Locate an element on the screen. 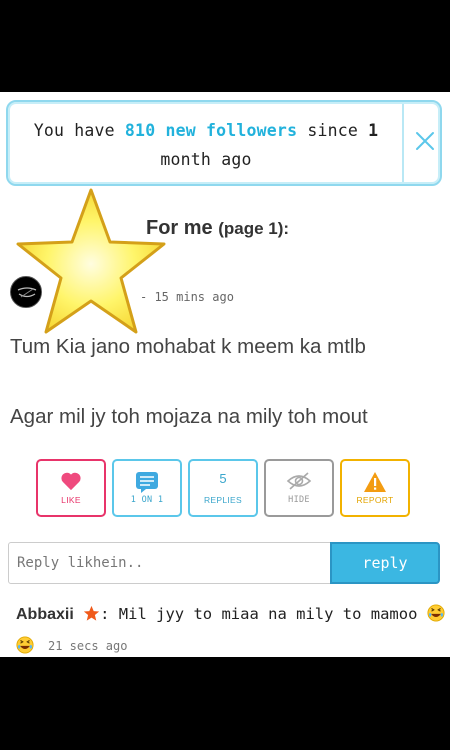 Image resolution: width=450 pixels, height=750 pixels. reply-button: reply is located at coordinates (385, 563).